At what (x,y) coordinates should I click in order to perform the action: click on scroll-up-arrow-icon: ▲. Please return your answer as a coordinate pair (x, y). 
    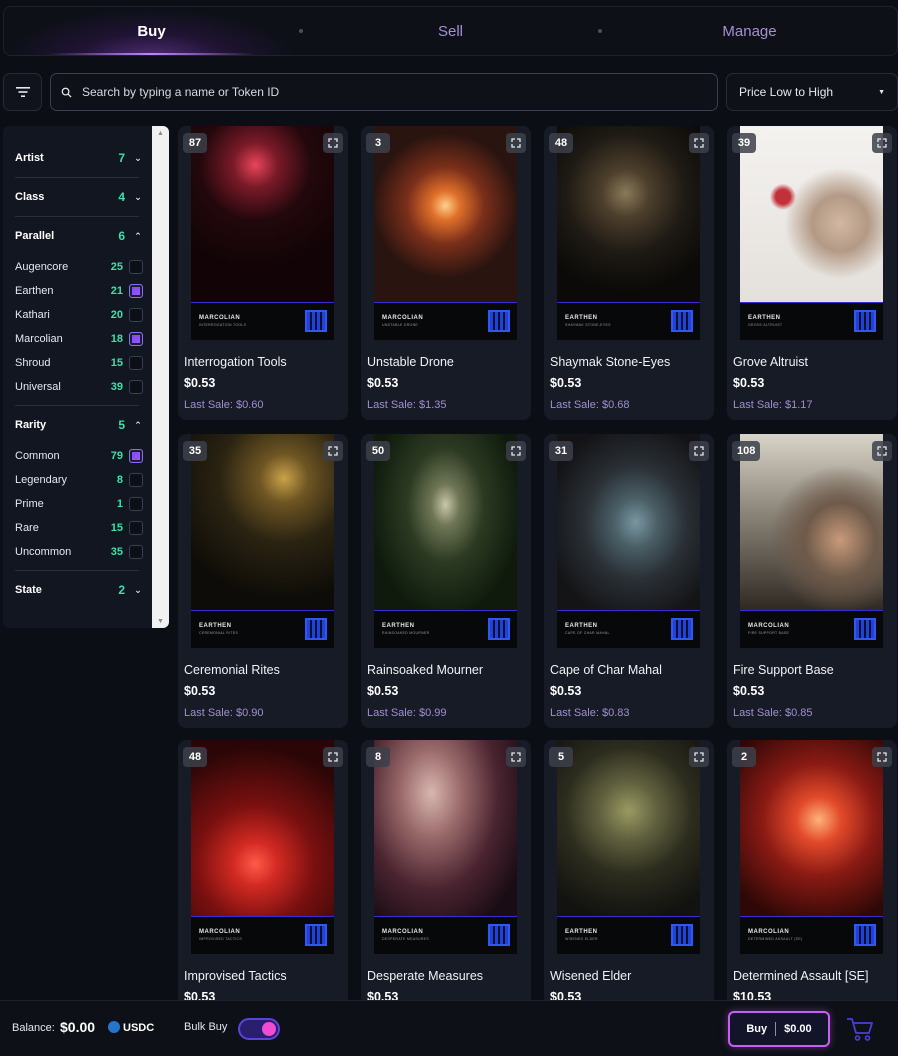
    Looking at the image, I should click on (160, 133).